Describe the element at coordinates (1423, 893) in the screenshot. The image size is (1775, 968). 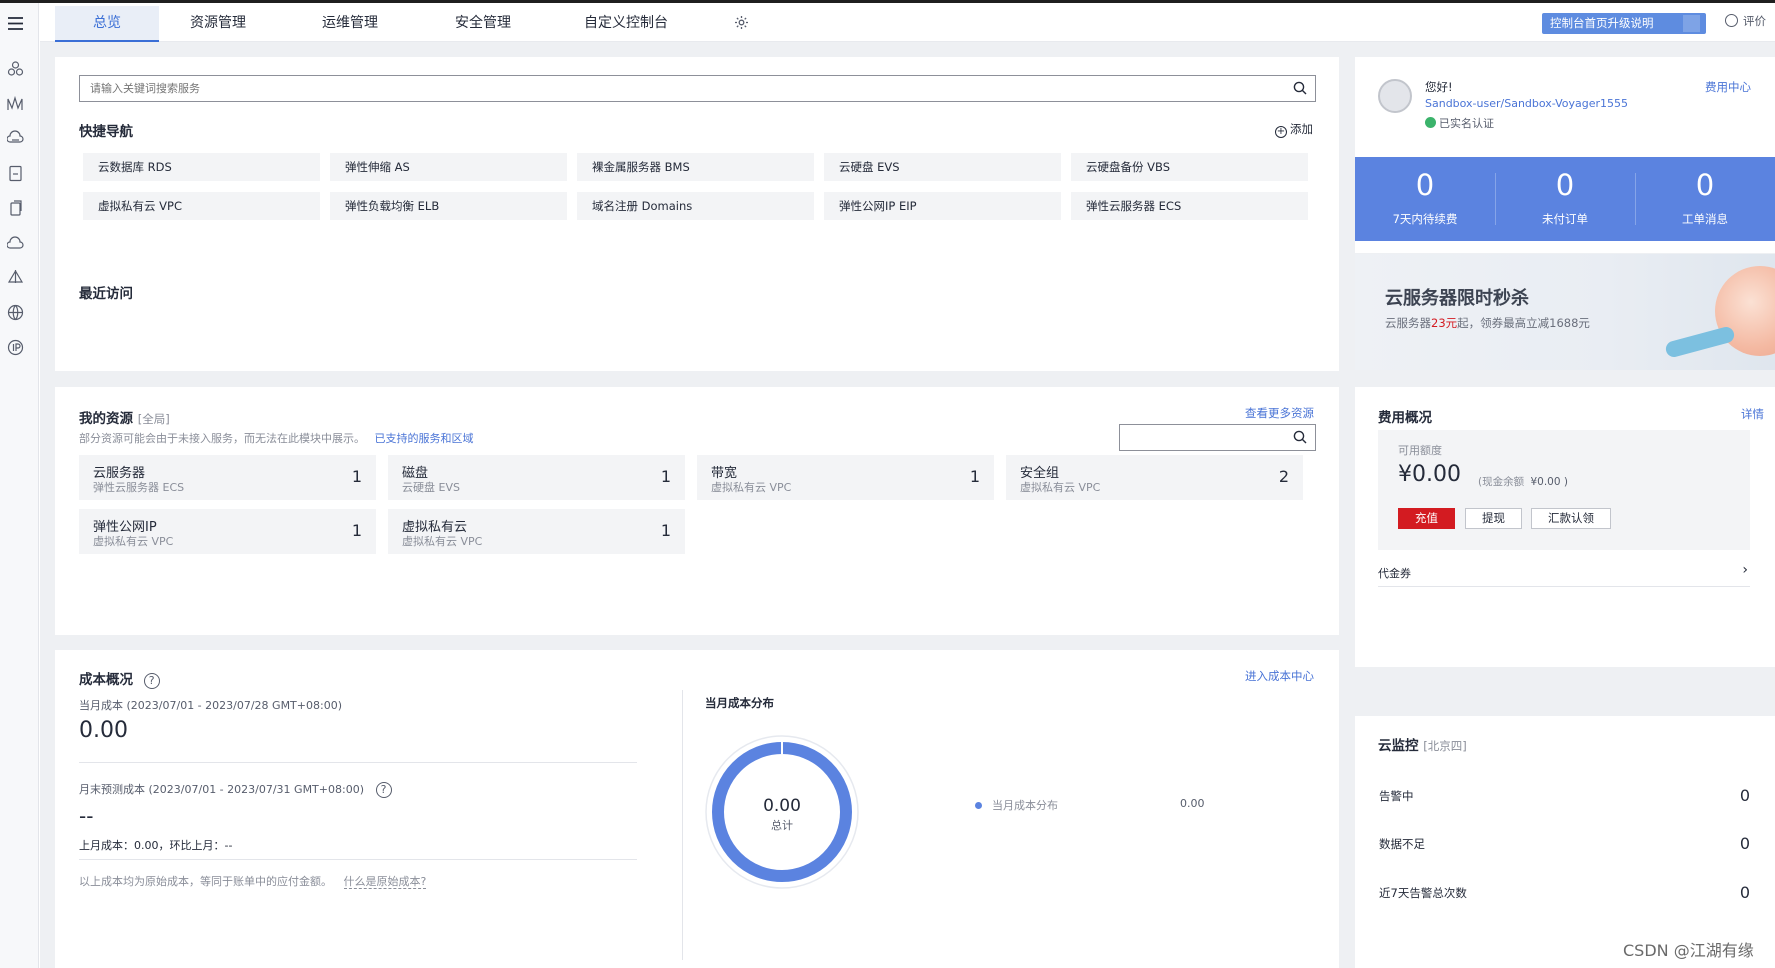
I see `monitor-row-label: 近7天告警总次数` at that location.